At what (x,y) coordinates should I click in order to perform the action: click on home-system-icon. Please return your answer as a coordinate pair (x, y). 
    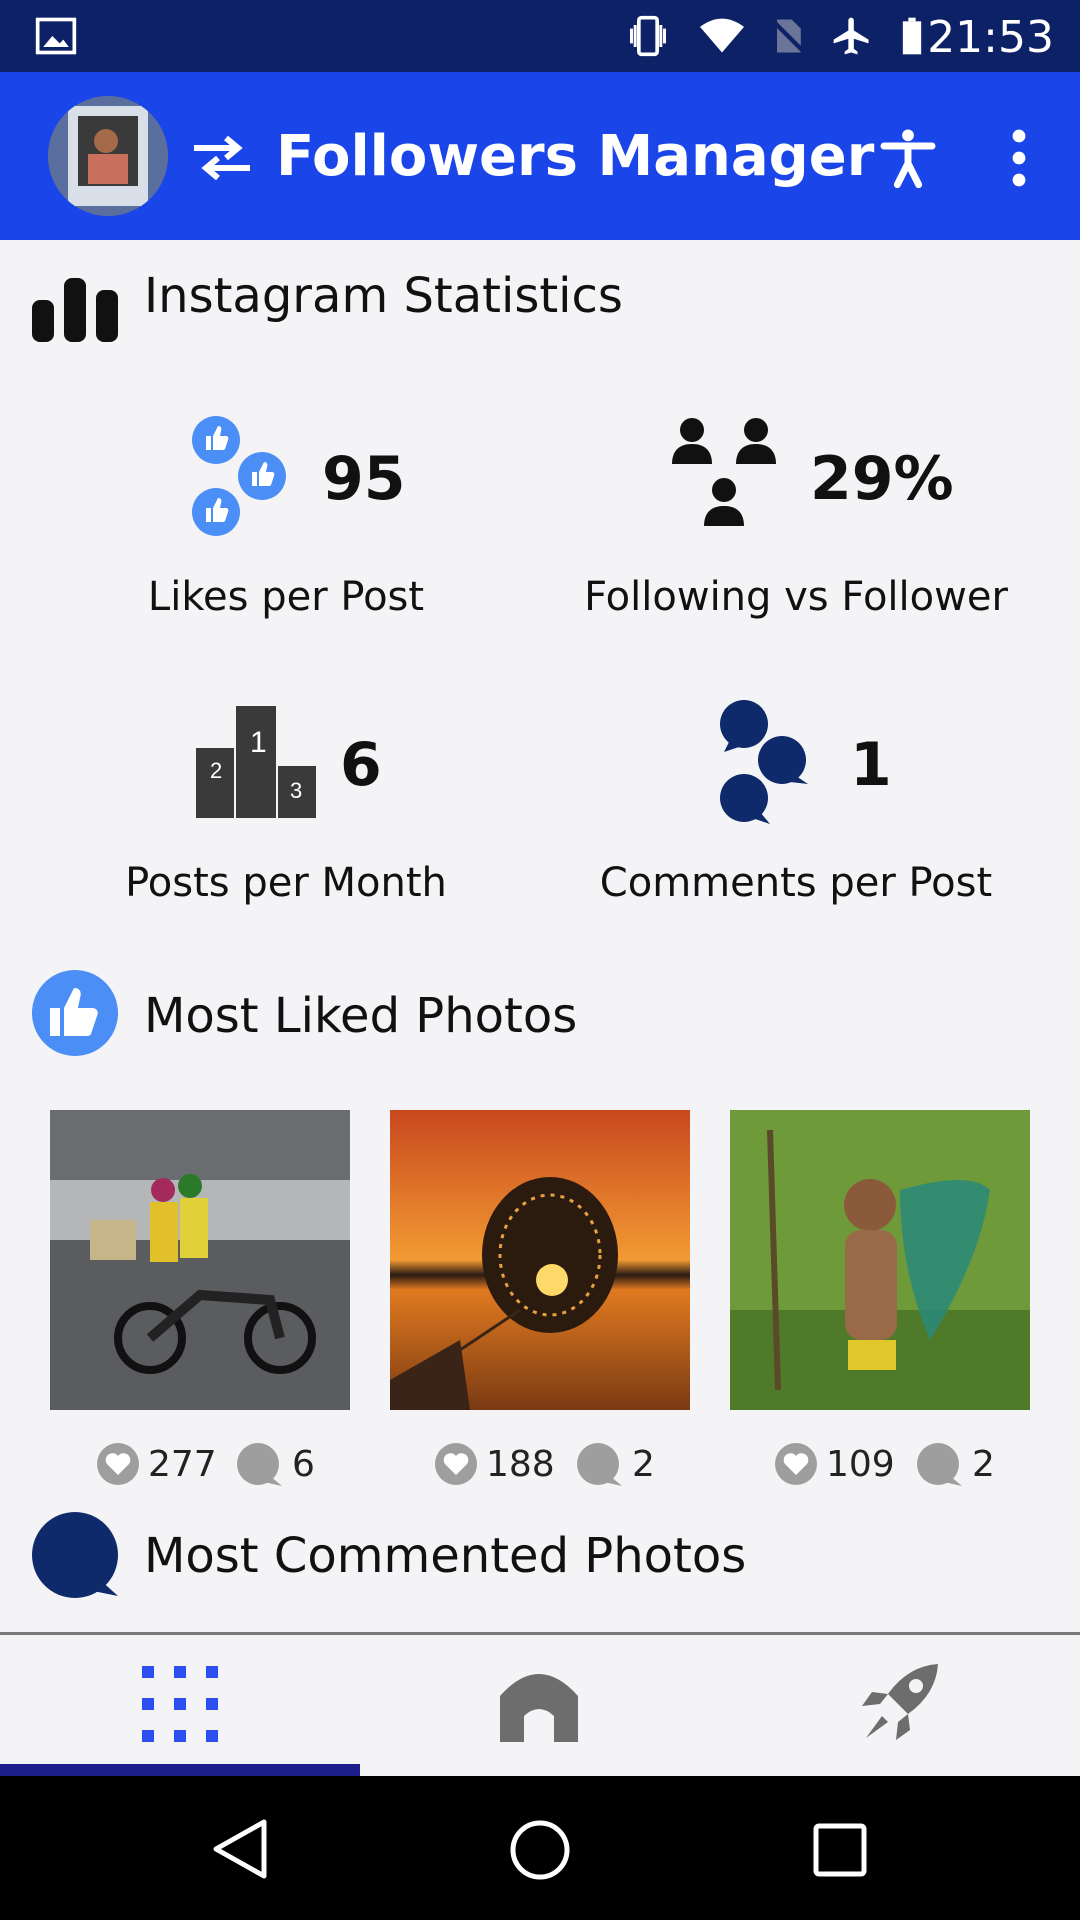
    Looking at the image, I should click on (540, 1850).